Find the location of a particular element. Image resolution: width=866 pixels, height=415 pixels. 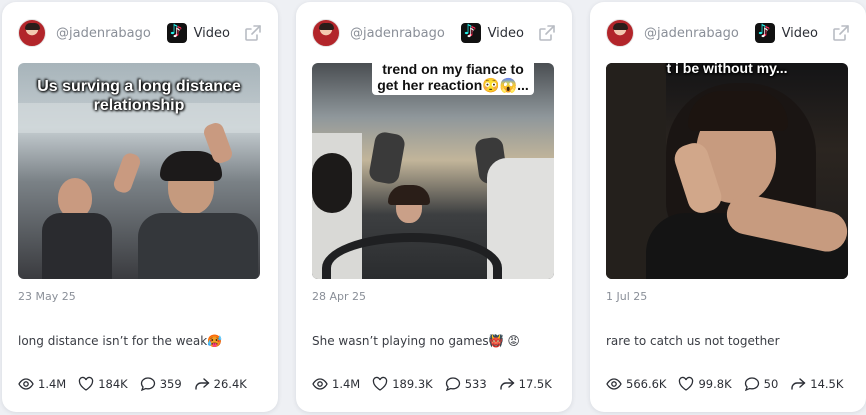

engagement-stats: 566.6K 99.8K 50 14.5K is located at coordinates (730, 384).